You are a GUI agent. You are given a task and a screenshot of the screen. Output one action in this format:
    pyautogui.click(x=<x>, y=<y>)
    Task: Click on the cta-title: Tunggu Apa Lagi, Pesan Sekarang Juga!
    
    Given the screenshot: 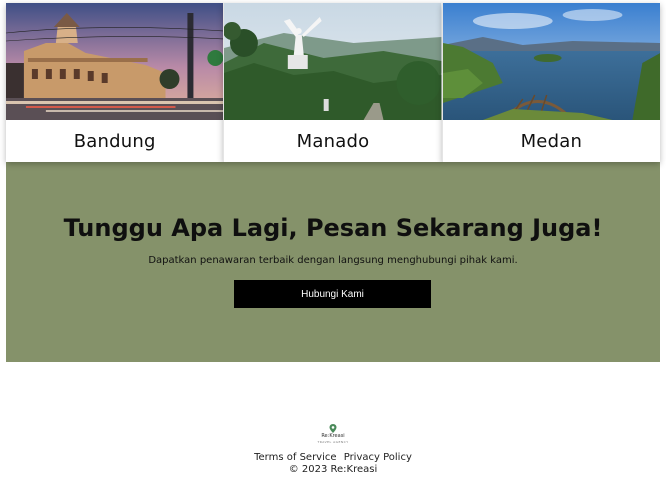 What is the action you would take?
    pyautogui.click(x=333, y=228)
    